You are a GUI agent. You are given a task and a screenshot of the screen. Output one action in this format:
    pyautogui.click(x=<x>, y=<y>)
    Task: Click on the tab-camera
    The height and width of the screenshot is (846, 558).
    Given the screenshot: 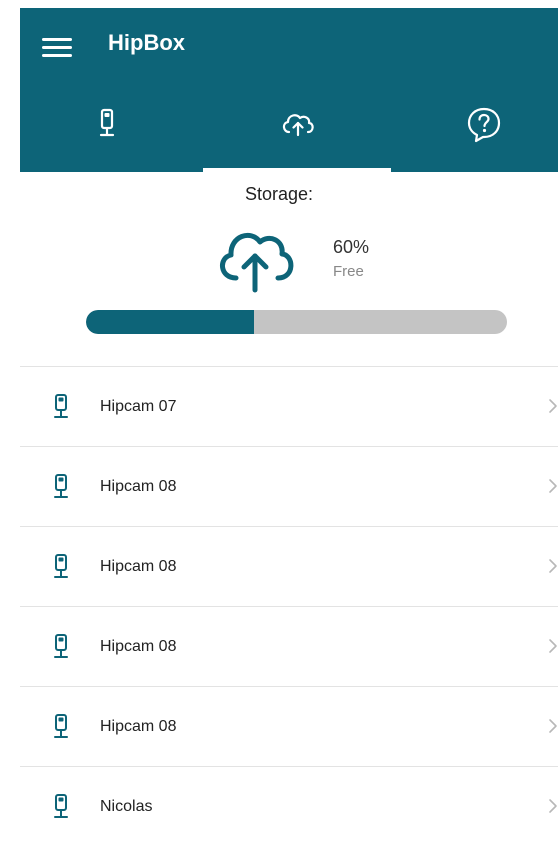 What is the action you would take?
    pyautogui.click(x=108, y=124)
    